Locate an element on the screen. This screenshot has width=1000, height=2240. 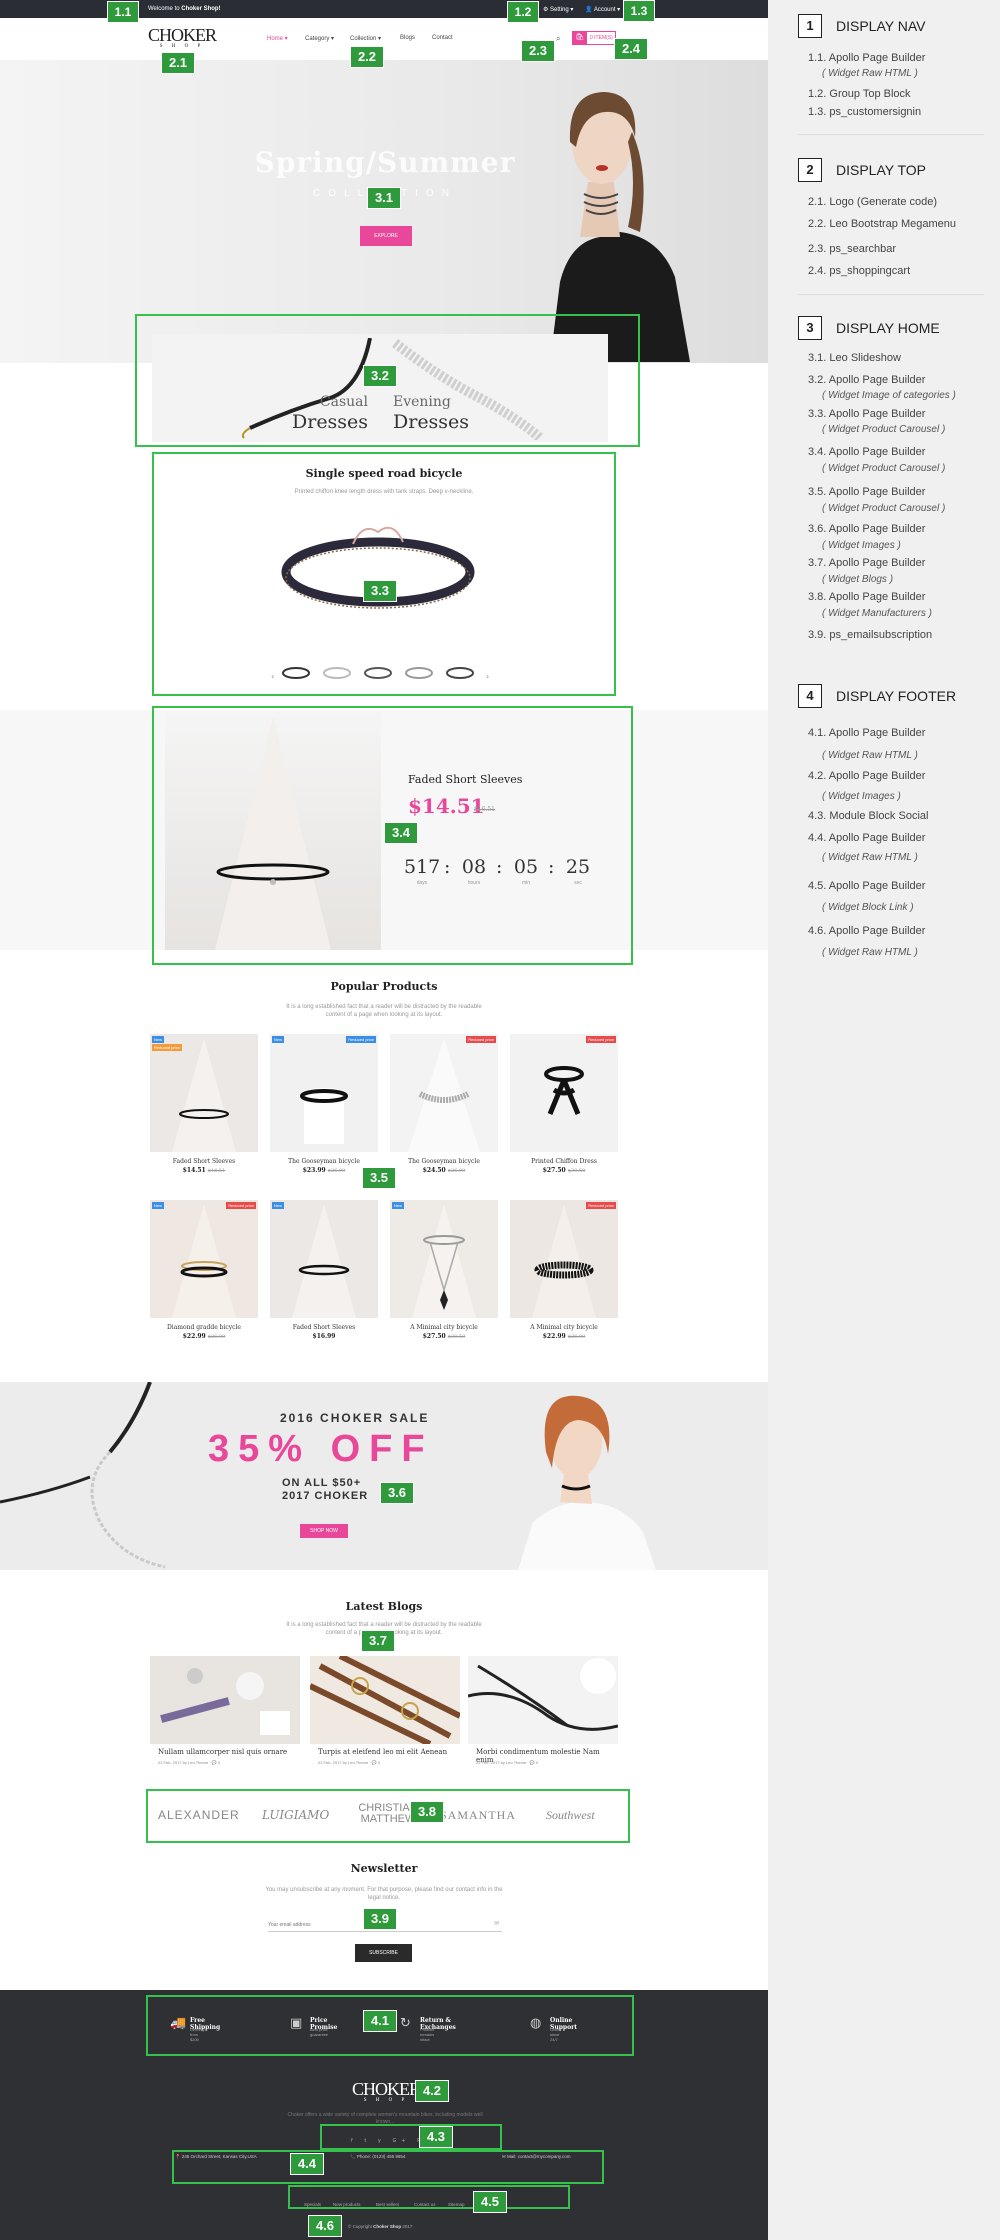
annotation-tag: 1.1 is located at coordinates (123, 12).